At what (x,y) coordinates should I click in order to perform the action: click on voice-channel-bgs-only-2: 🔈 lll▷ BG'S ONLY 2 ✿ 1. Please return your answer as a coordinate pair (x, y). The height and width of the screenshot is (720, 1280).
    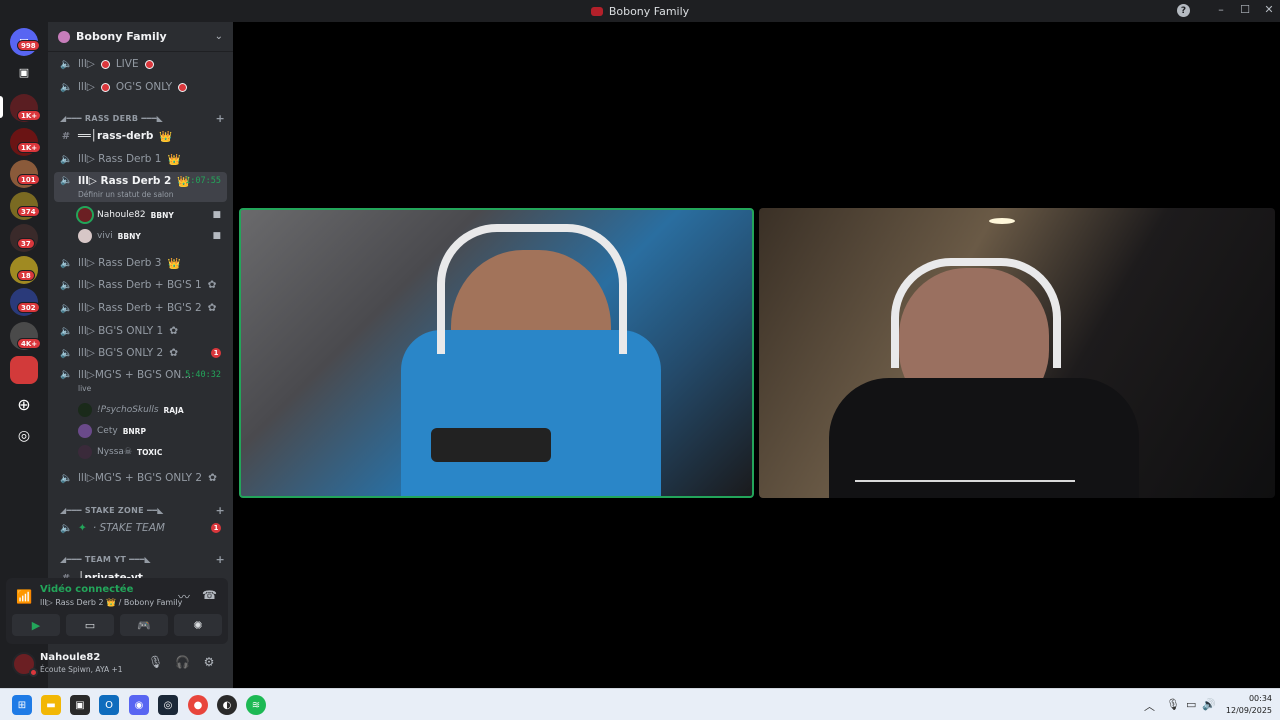
    Looking at the image, I should click on (140, 353).